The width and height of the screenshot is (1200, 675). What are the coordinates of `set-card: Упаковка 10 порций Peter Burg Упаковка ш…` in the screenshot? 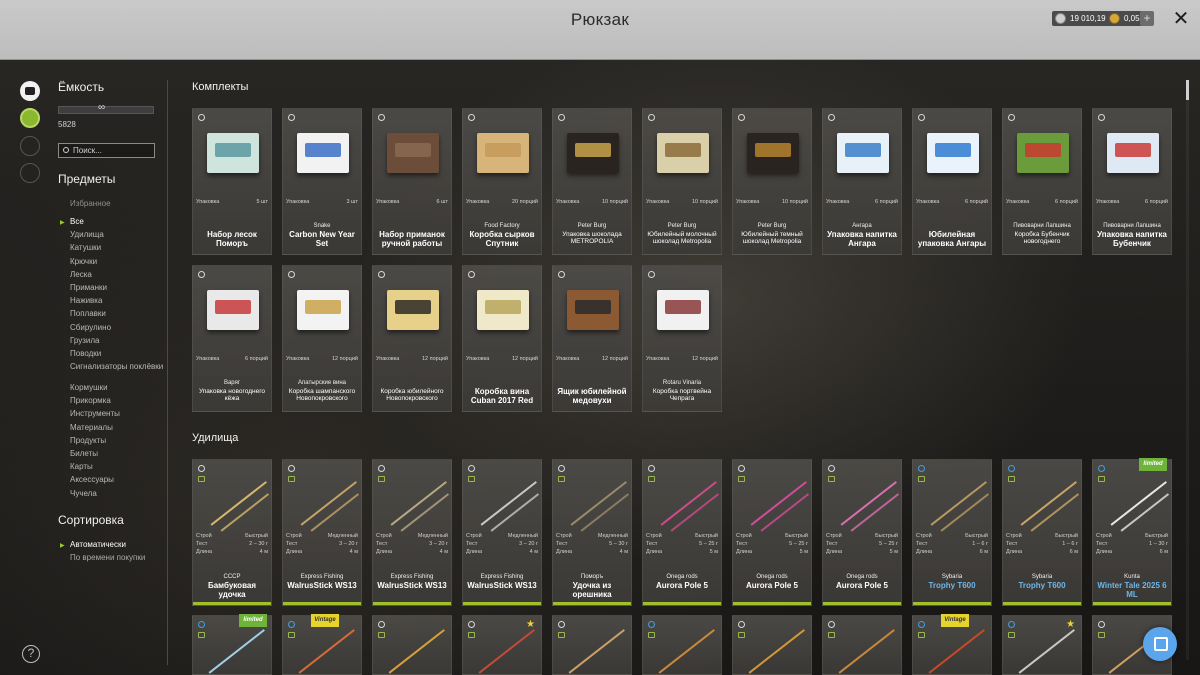 It's located at (592, 181).